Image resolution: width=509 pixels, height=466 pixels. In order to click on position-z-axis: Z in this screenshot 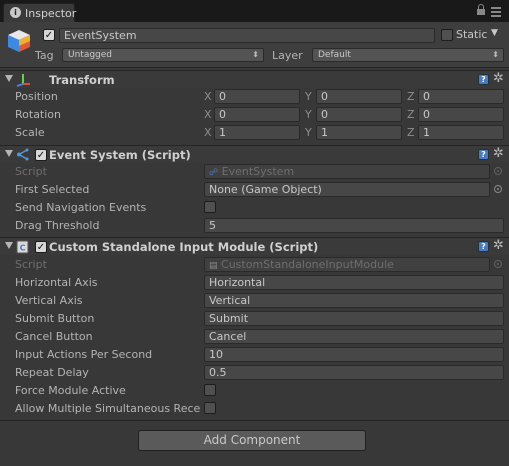, I will do `click(411, 96)`.